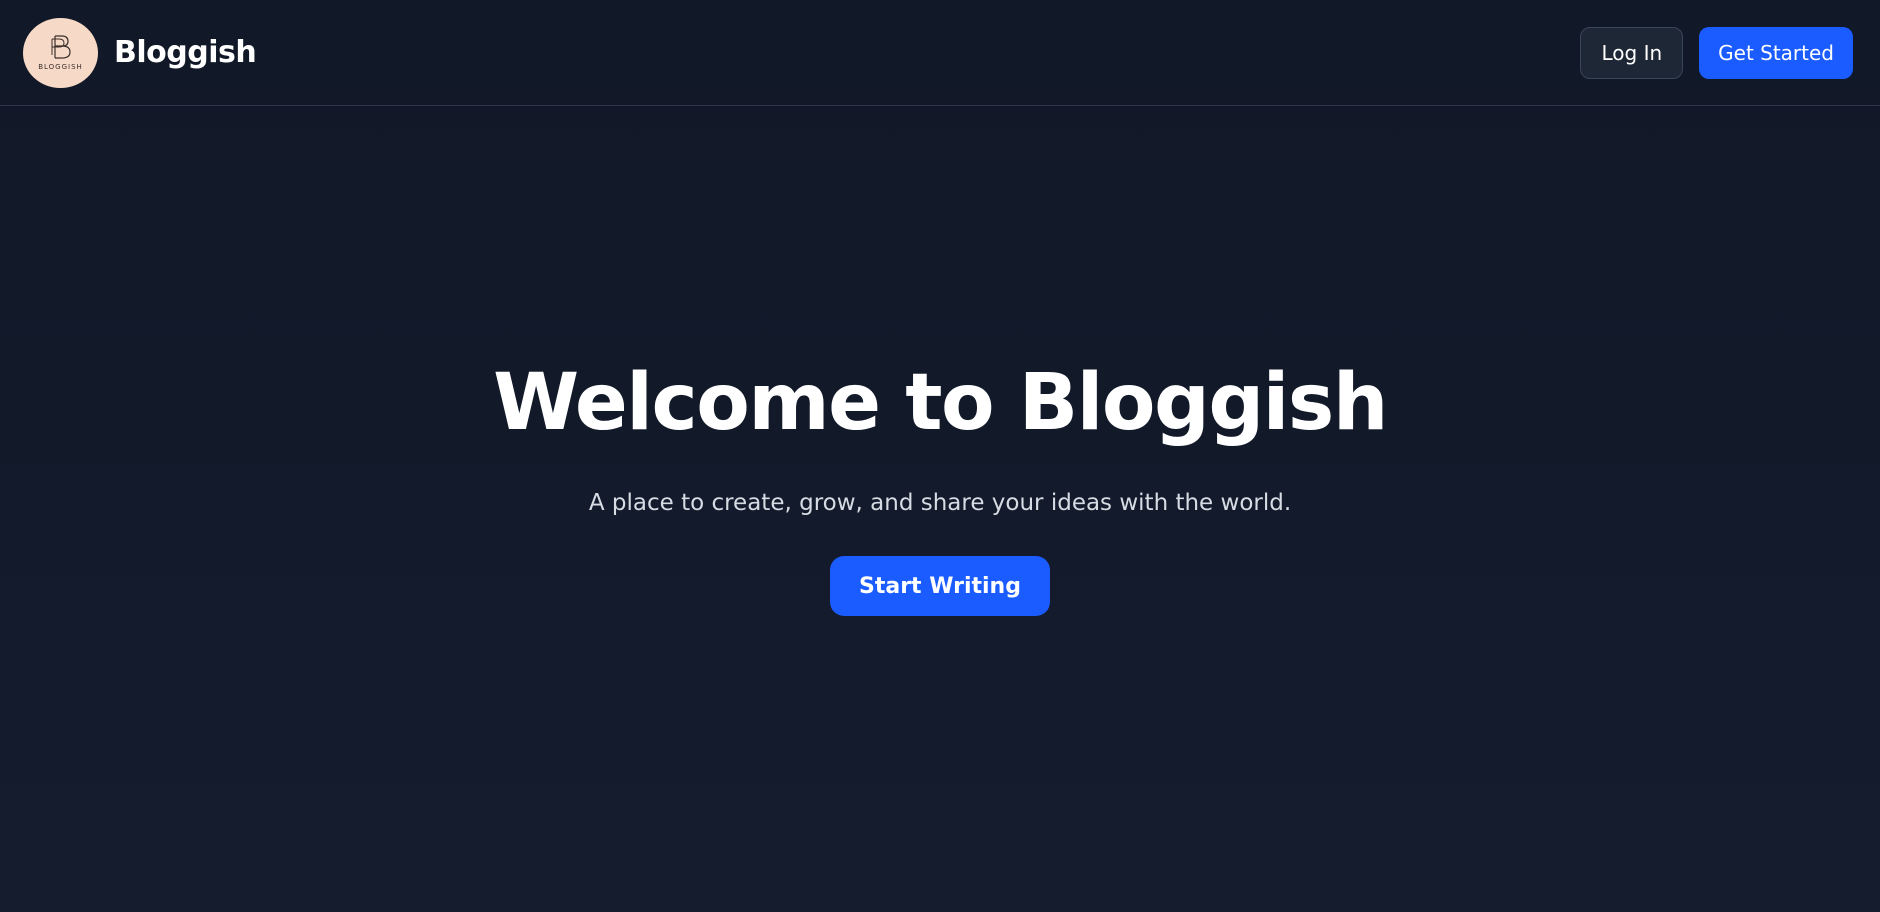 This screenshot has width=1880, height=912. I want to click on brand-name: Bloggish, so click(185, 52).